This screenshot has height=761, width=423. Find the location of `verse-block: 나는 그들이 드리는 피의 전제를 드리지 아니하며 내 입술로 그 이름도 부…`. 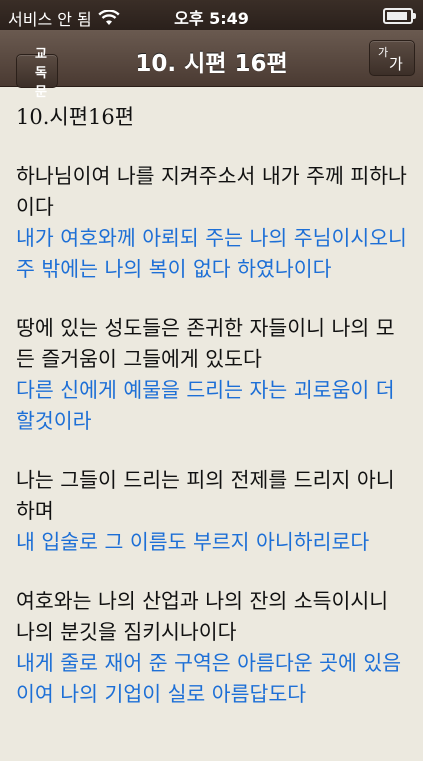

verse-block: 나는 그들이 드리는 피의 전제를 드리지 아니하며 내 입술로 그 이름도 부… is located at coordinates (211, 511).